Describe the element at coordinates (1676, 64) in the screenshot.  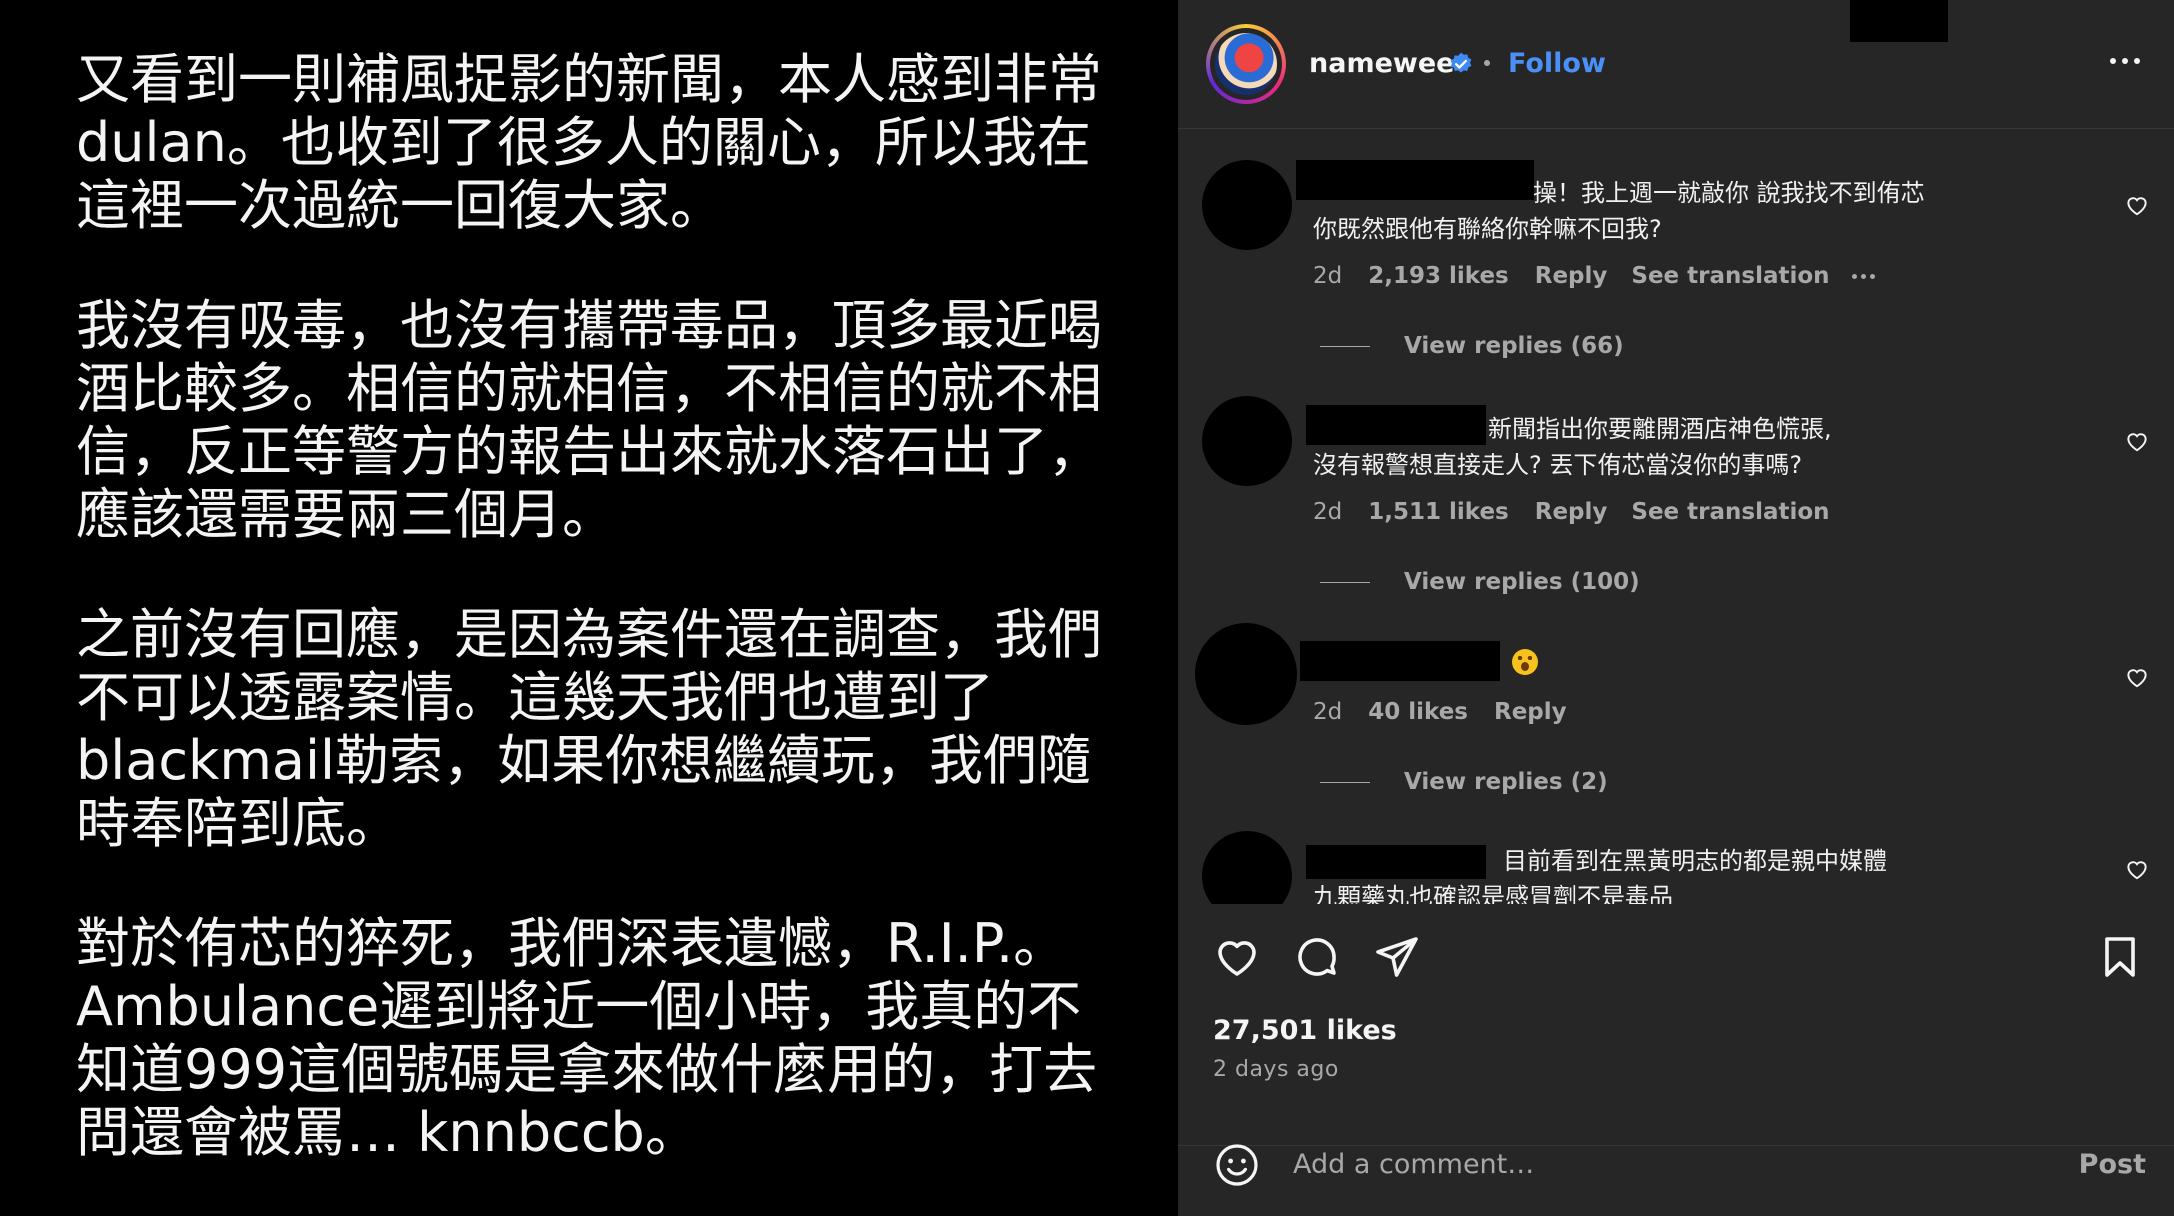
I see `post-header: namewee Follow` at that location.